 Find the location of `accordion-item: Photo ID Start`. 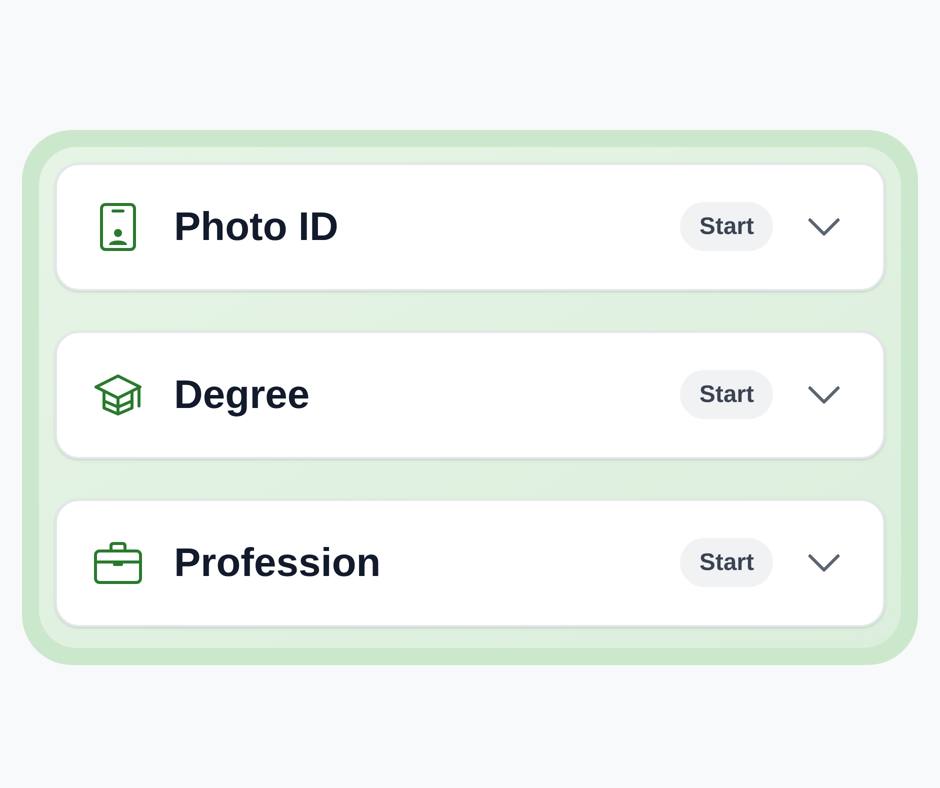

accordion-item: Photo ID Start is located at coordinates (470, 226).